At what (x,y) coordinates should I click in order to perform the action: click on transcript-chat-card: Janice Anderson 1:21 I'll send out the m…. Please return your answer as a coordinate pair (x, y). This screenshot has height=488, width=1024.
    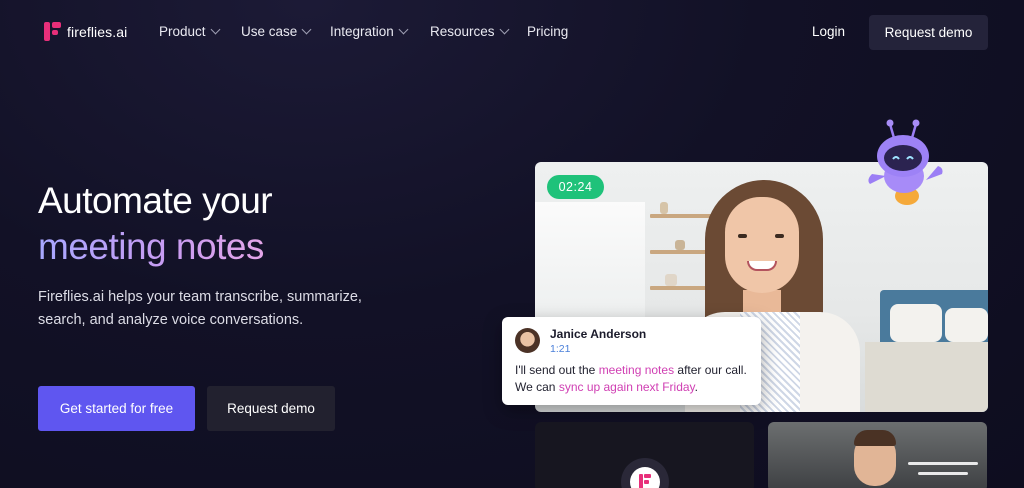
    Looking at the image, I should click on (631, 361).